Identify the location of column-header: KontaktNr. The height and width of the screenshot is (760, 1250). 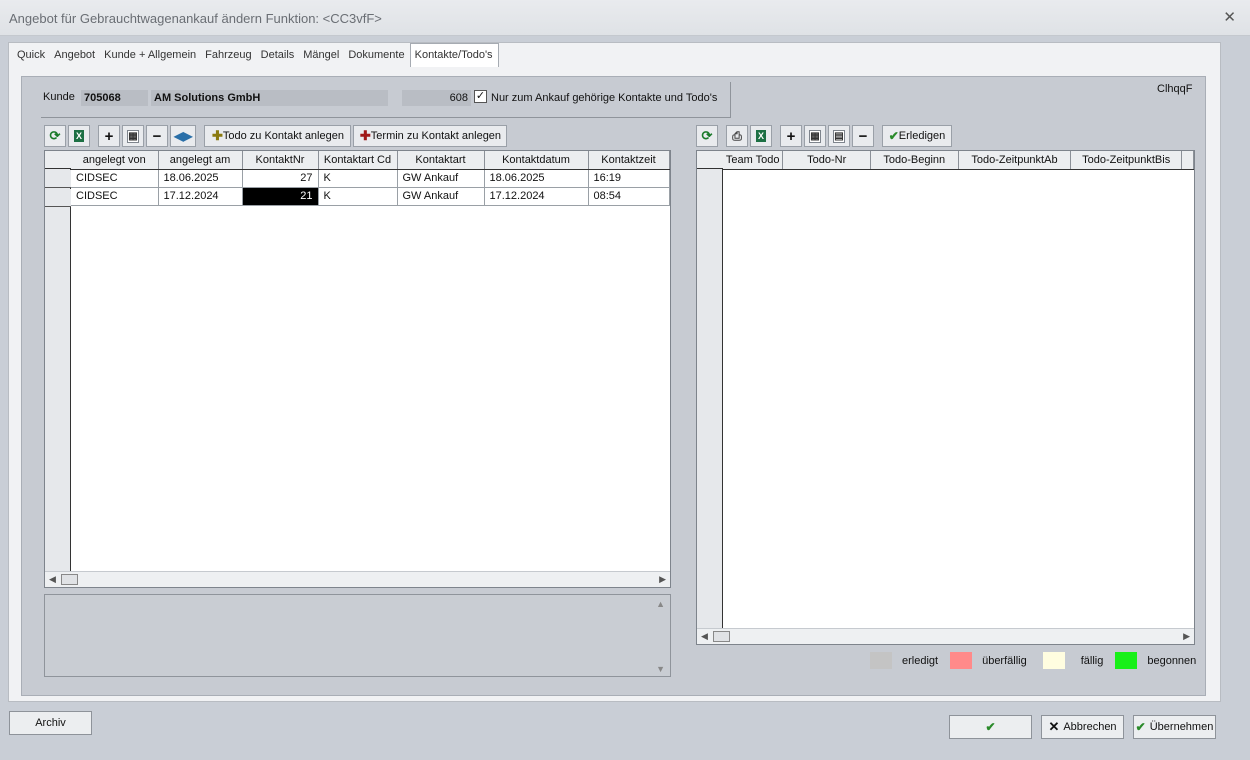
(280, 160).